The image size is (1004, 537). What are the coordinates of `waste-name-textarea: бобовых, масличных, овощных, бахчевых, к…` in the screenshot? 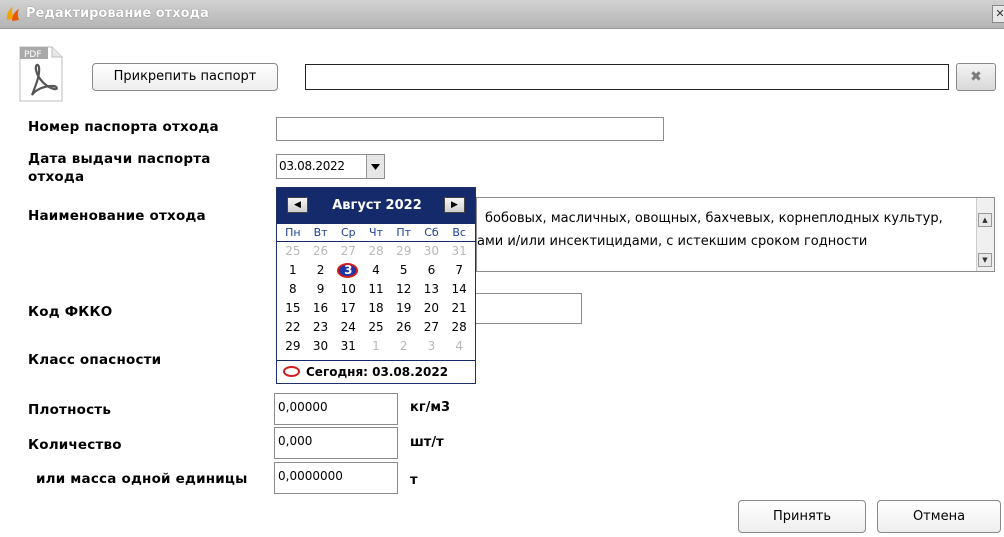 It's located at (735, 234).